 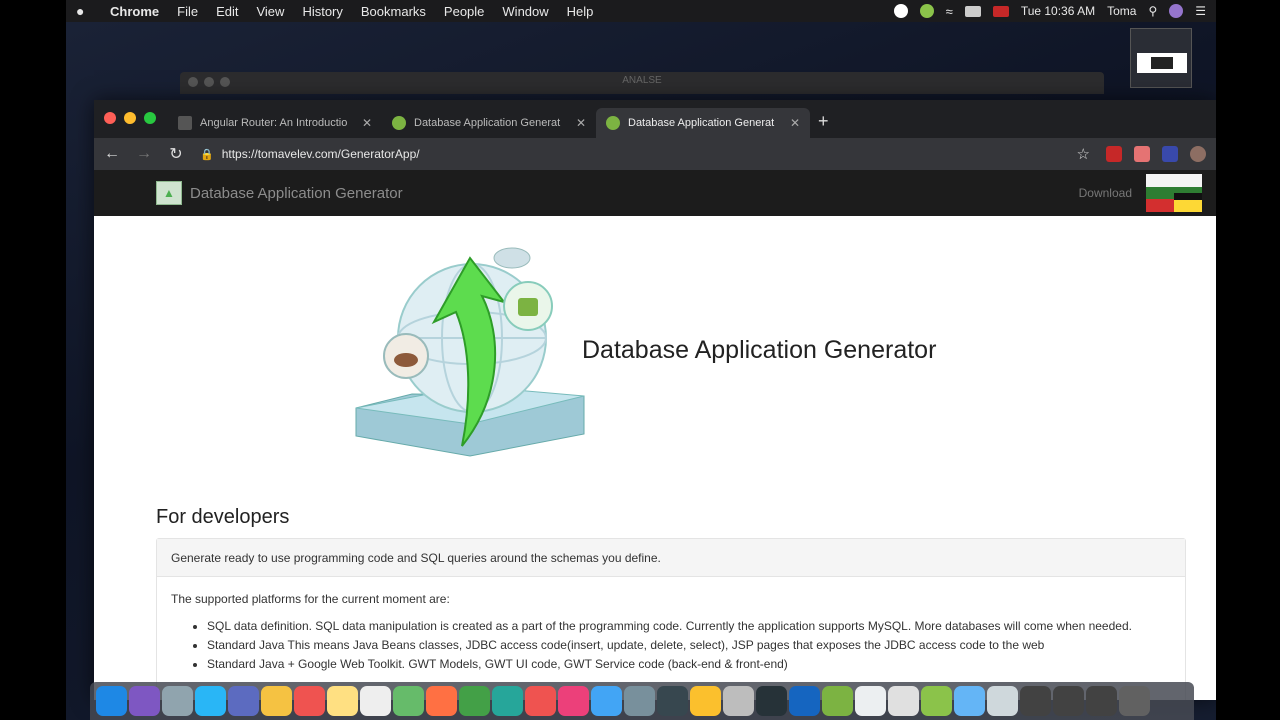 I want to click on finder-icon, so click(x=111, y=701).